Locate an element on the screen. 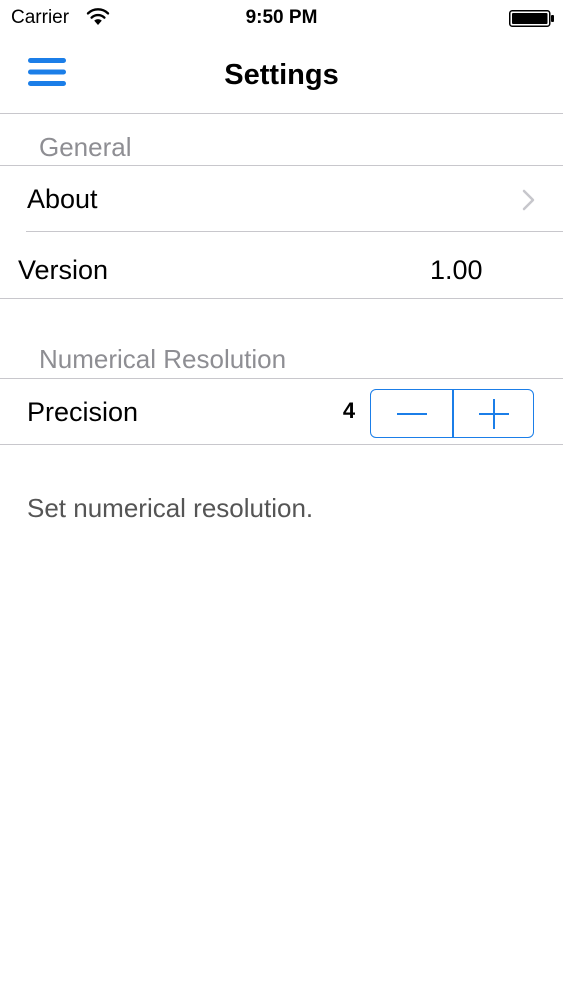  about-row: About is located at coordinates (281, 199).